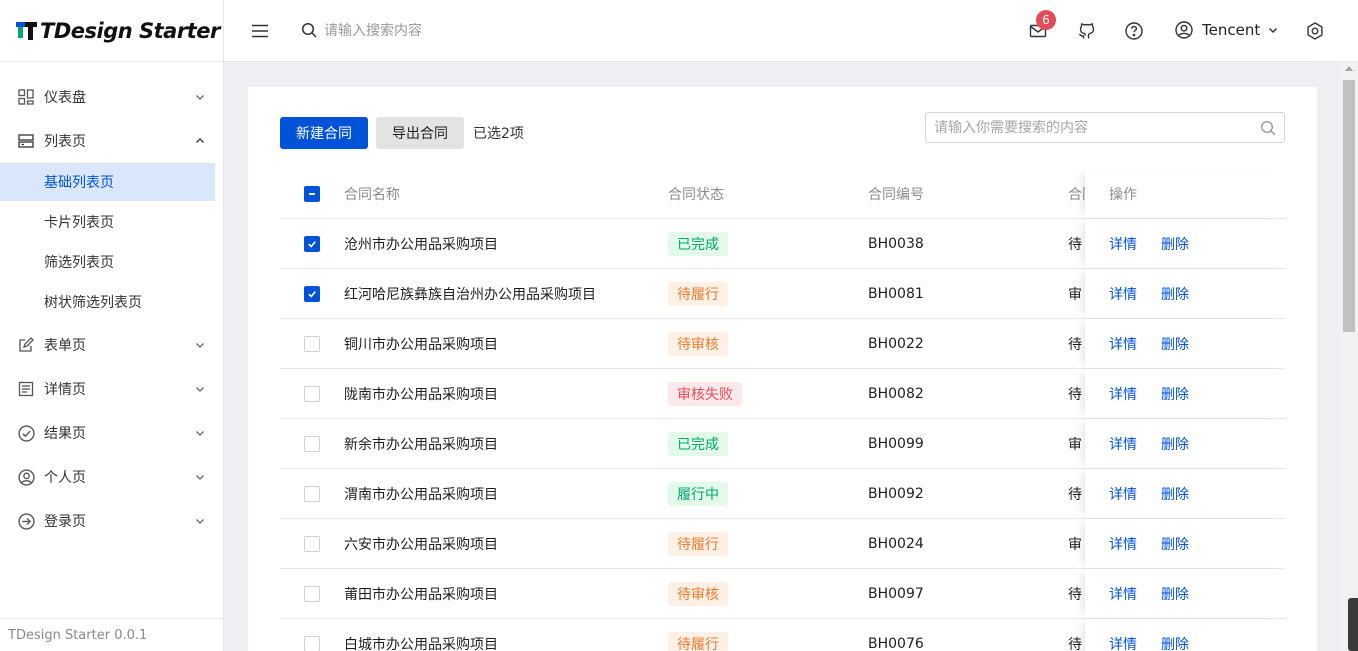 This screenshot has width=1358, height=651. Describe the element at coordinates (200, 140) in the screenshot. I see `chevron-up-icon` at that location.